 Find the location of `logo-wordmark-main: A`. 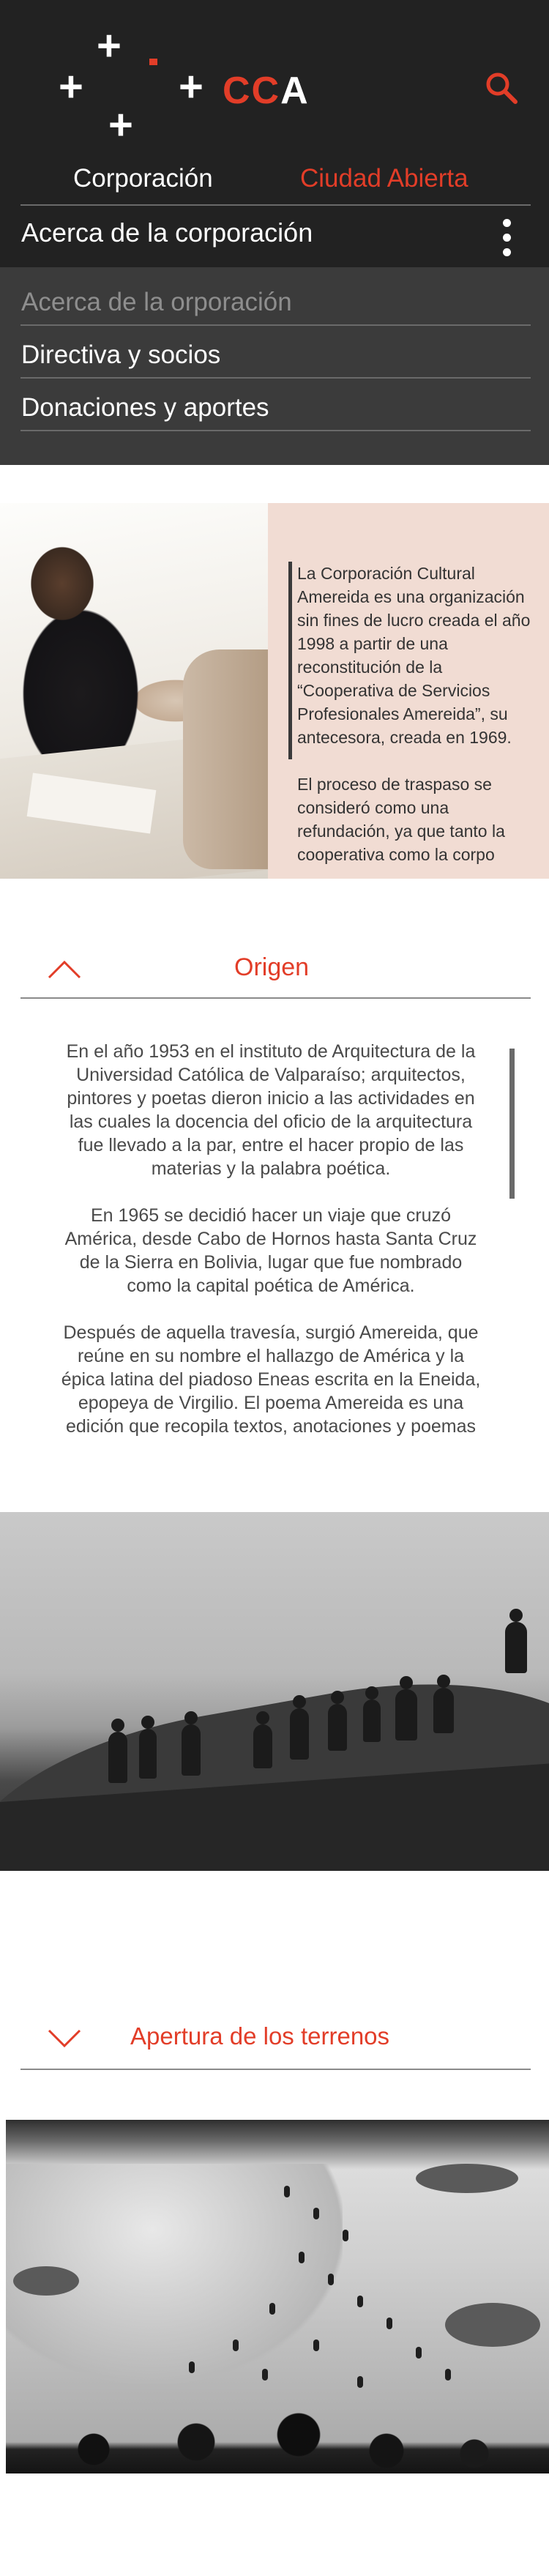

logo-wordmark-main: A is located at coordinates (295, 91).